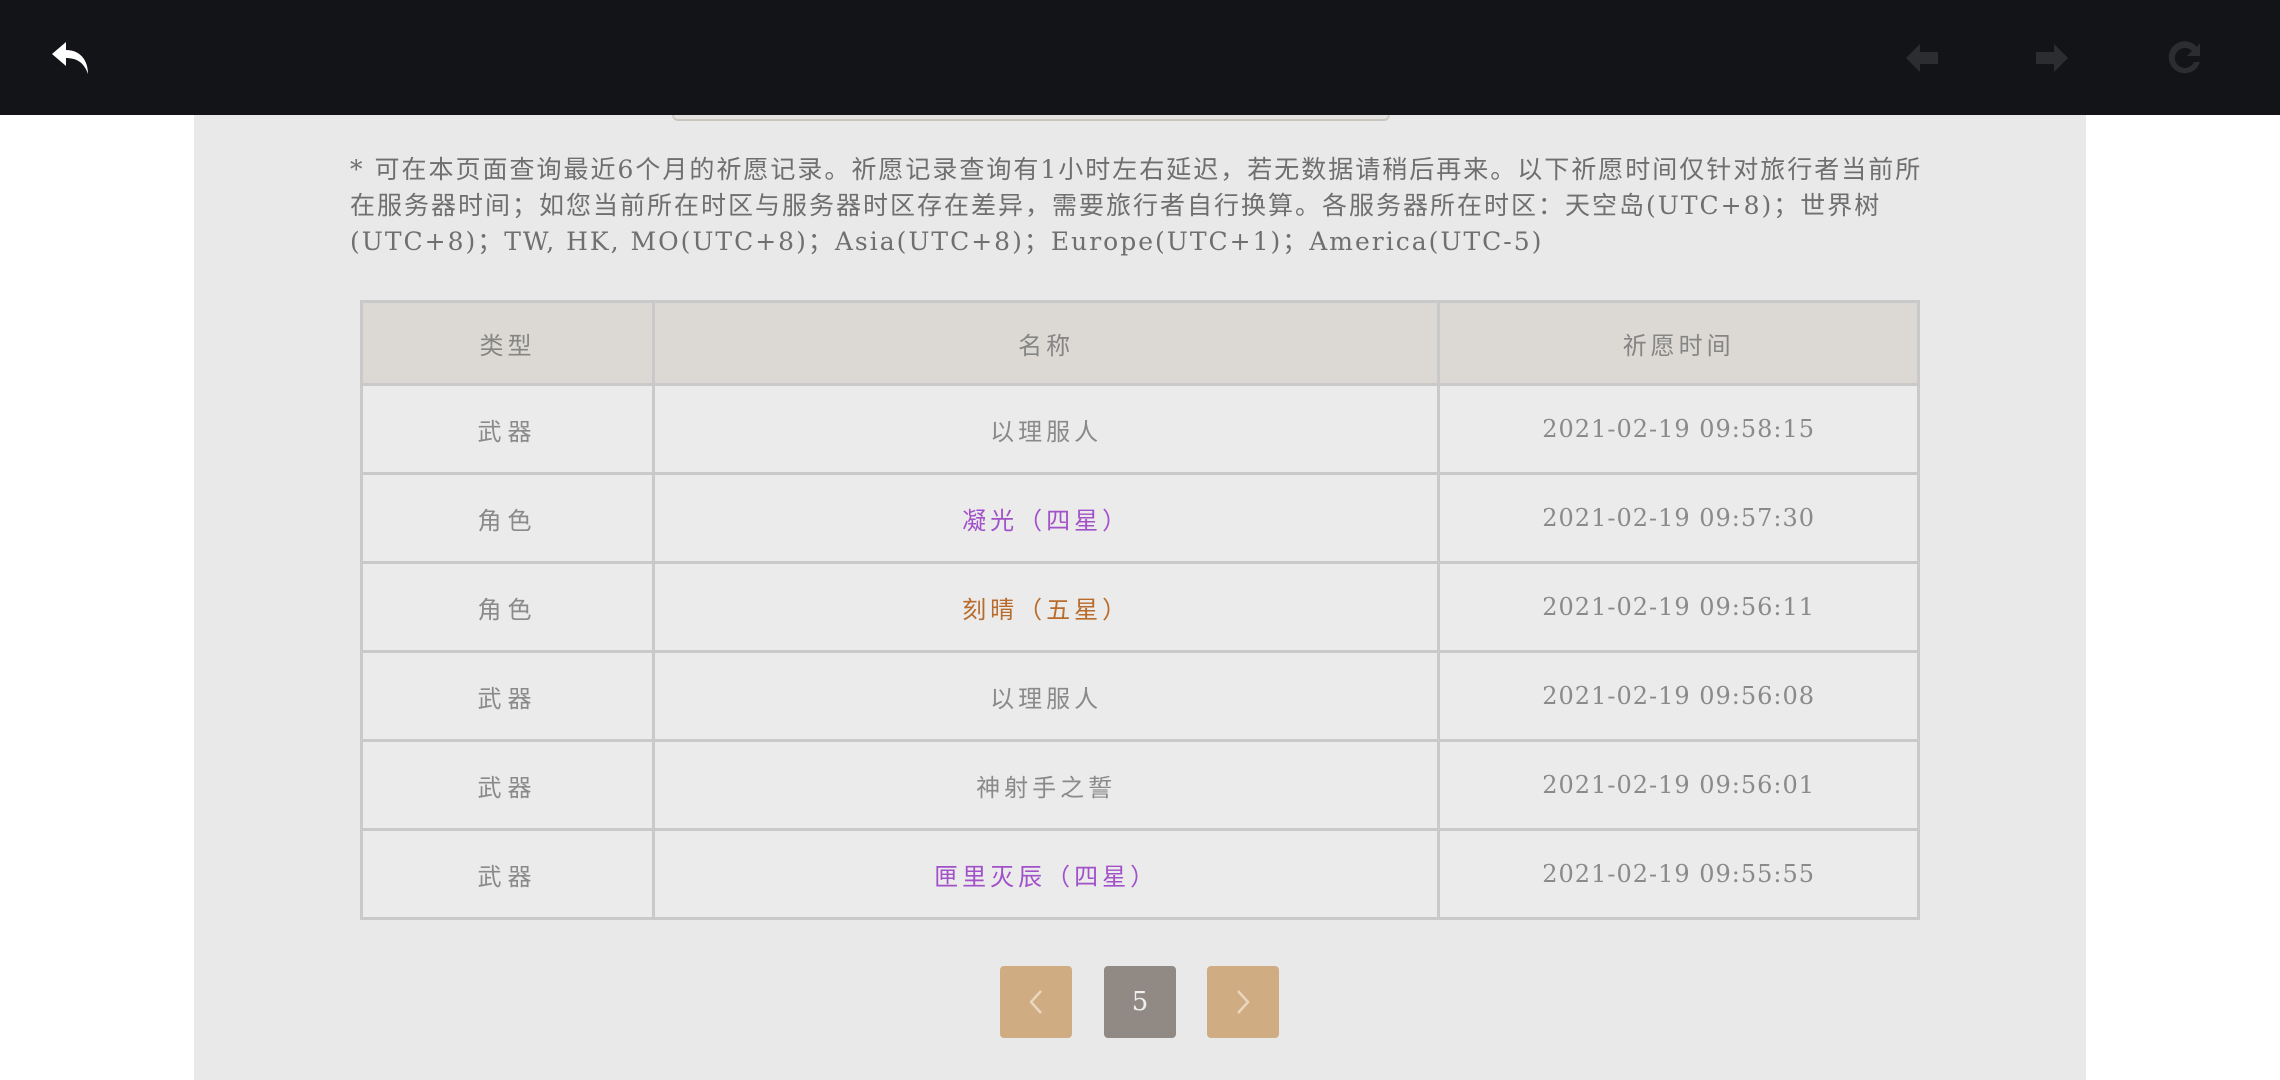 This screenshot has width=2280, height=1080. I want to click on next-page-button, so click(1243, 1002).